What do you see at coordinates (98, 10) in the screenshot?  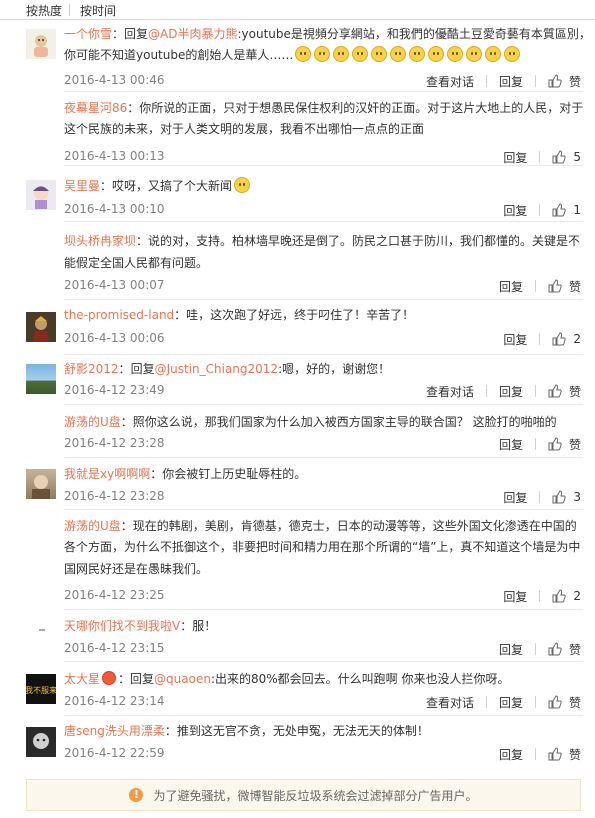 I see `sort-by-time-tab: 按时间` at bounding box center [98, 10].